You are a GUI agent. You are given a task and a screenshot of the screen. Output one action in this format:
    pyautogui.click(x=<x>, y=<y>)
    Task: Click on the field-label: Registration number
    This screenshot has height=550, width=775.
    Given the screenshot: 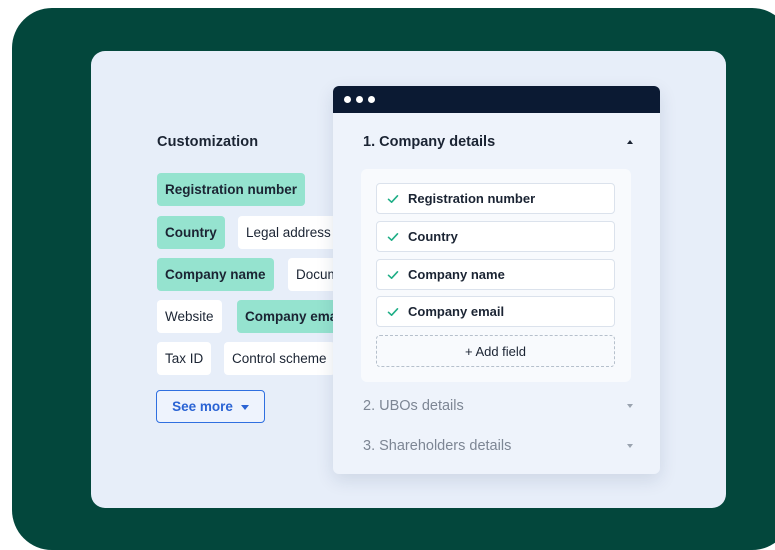 What is the action you would take?
    pyautogui.click(x=472, y=198)
    